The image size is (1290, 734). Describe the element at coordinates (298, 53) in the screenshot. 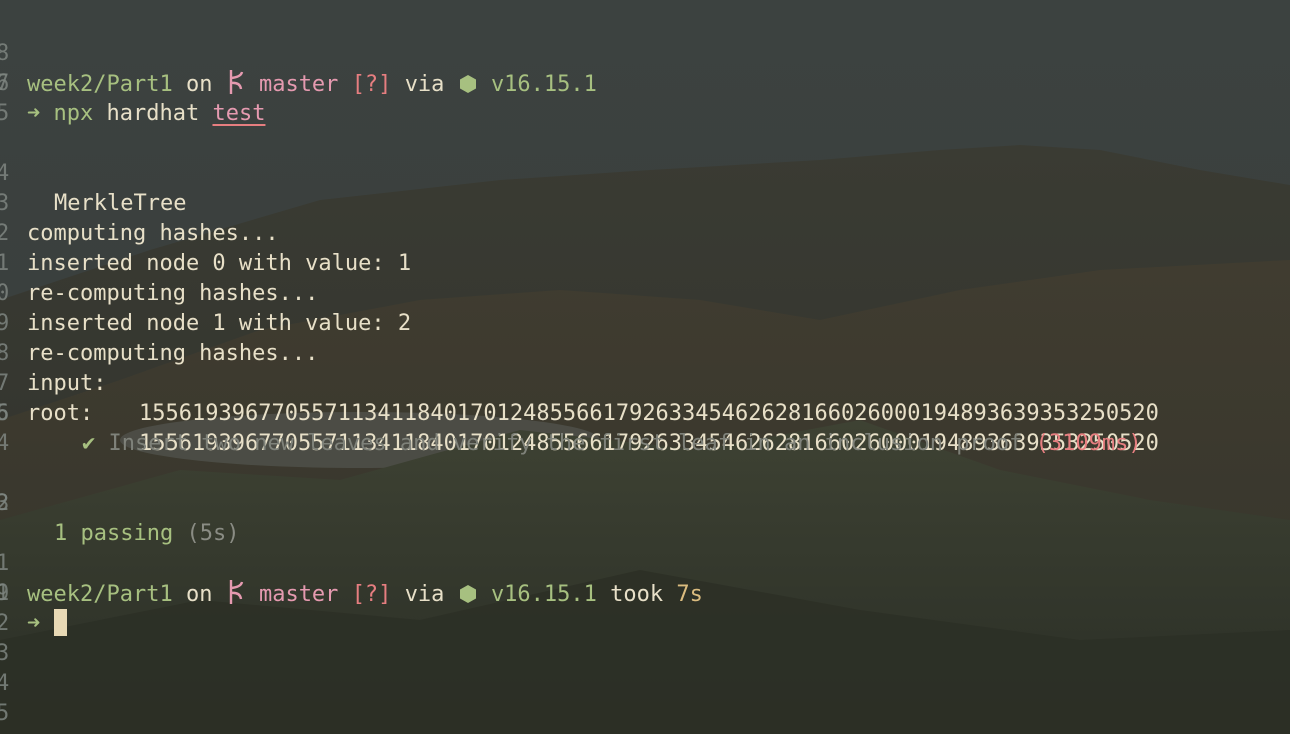

I see `terminal-line: 8 week2/Part1 on master [?] via v16.15.1` at that location.